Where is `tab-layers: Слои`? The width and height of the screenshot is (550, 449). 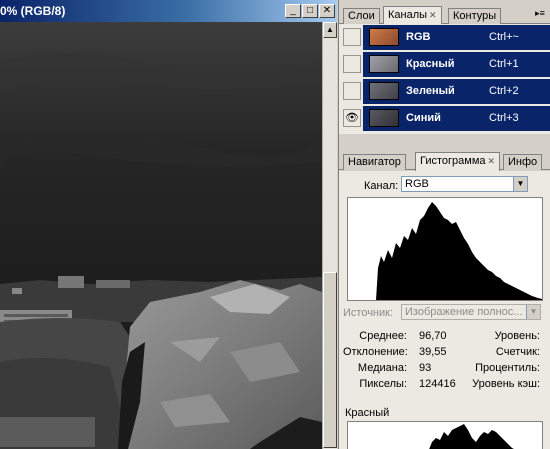
tab-layers: Слои is located at coordinates (361, 16).